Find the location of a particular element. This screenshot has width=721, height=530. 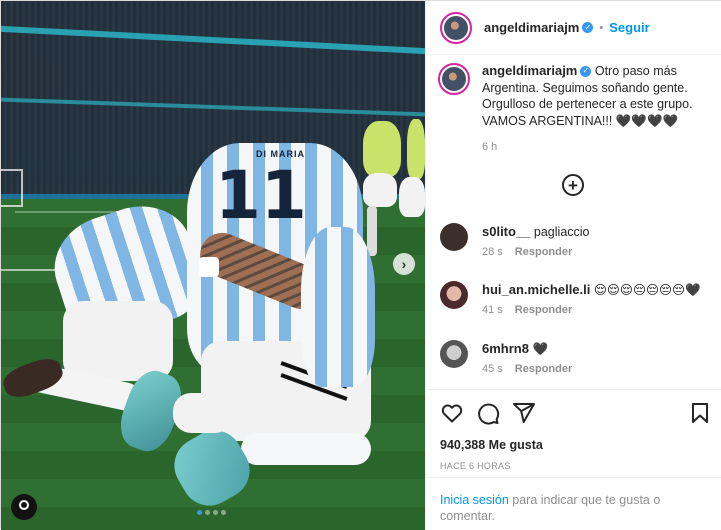

comment-text: 🖤 is located at coordinates (540, 349).